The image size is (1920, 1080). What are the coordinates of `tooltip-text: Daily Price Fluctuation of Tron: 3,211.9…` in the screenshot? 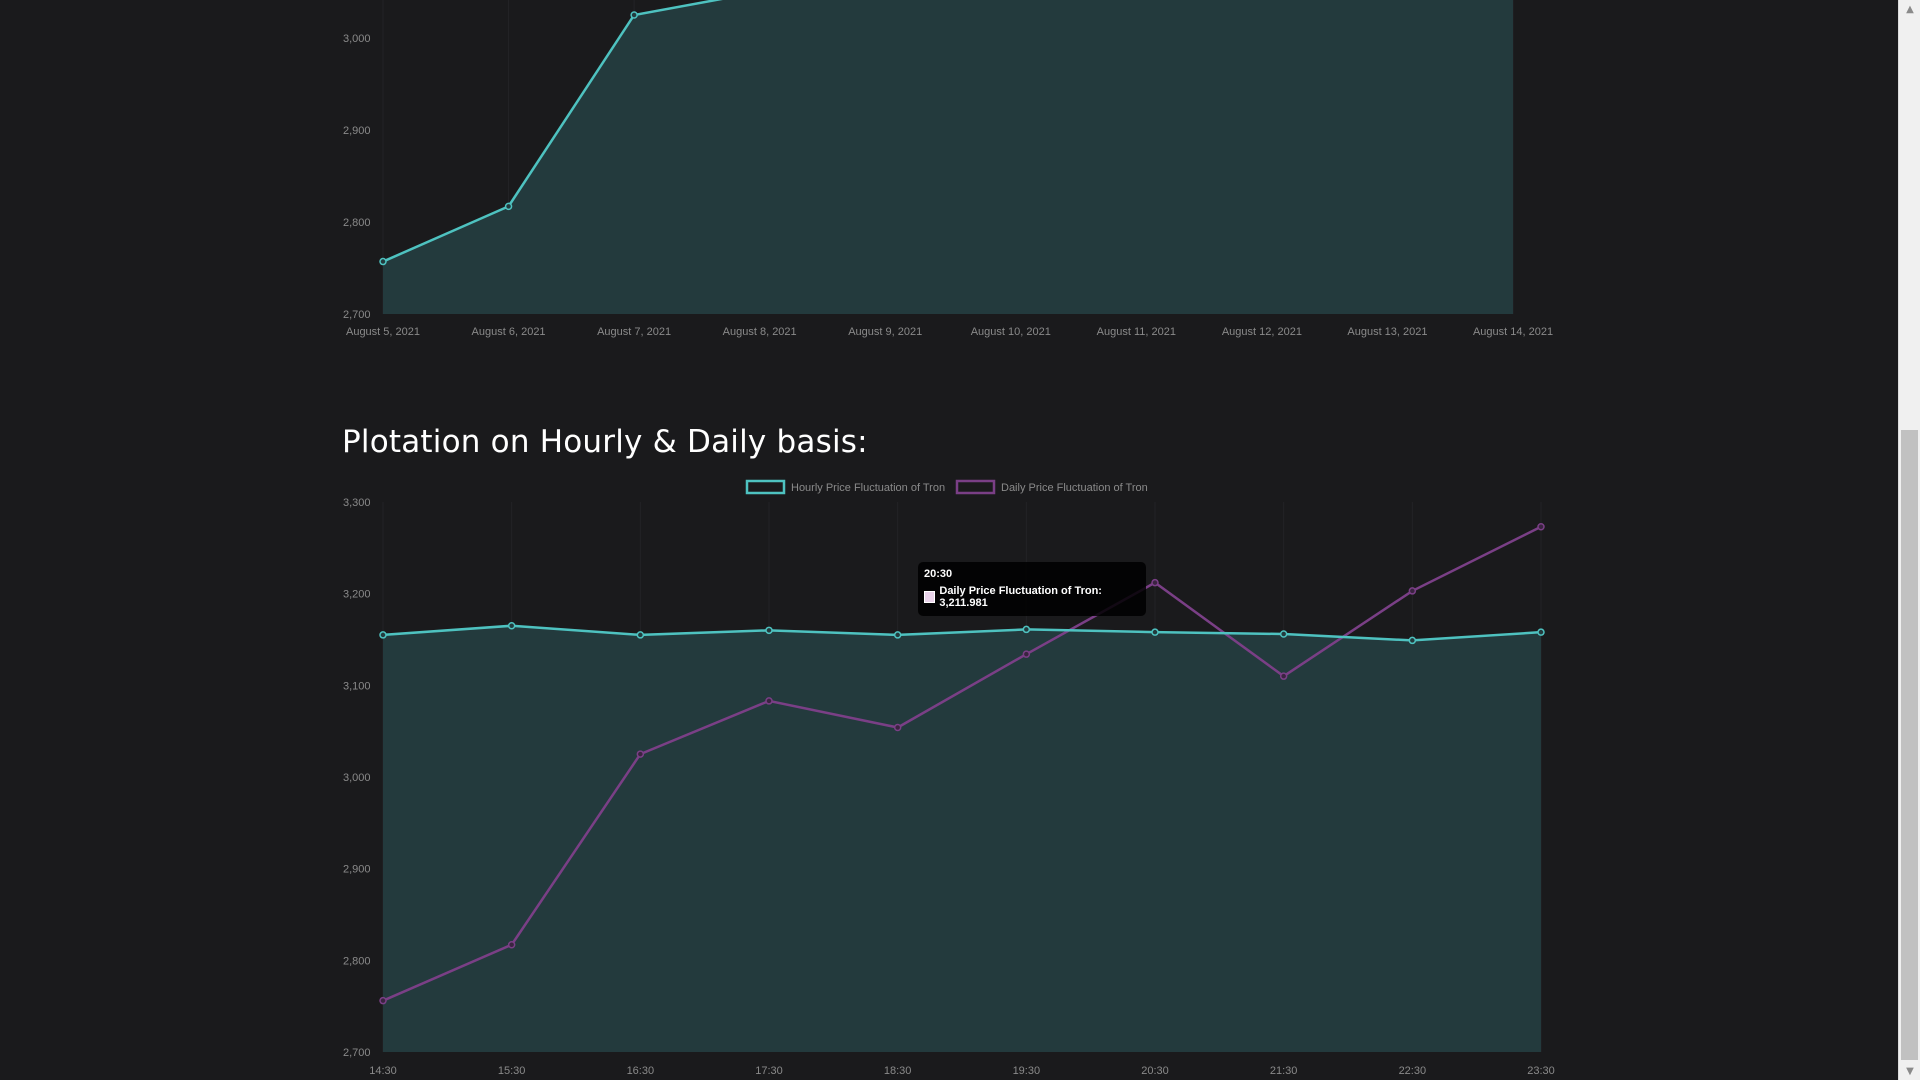 It's located at (1020, 597).